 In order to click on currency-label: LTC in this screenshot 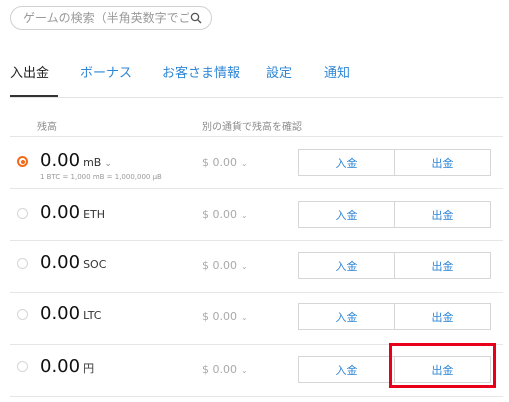, I will do `click(92, 315)`.